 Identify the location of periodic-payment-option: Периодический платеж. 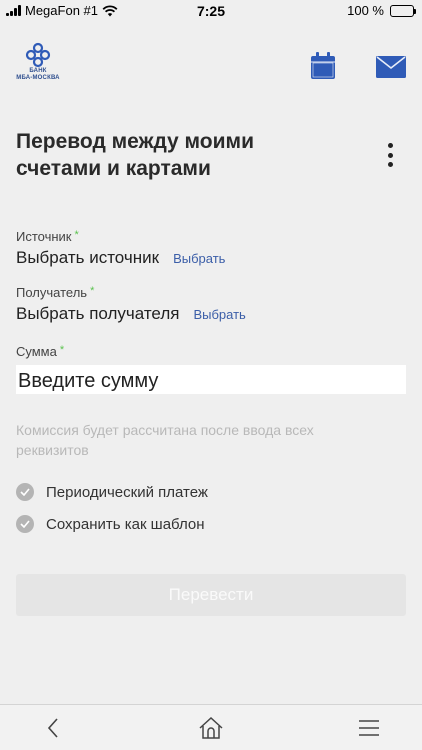
(112, 492).